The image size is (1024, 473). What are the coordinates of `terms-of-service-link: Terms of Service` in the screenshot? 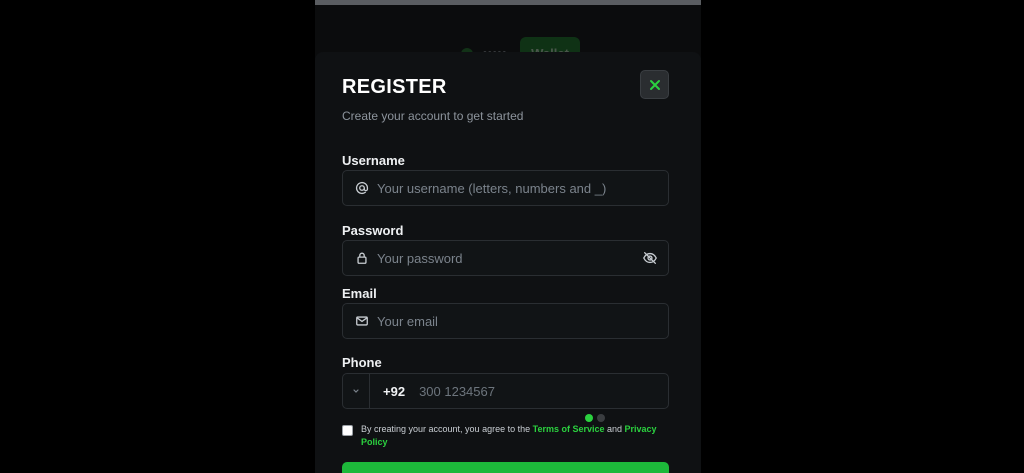 It's located at (569, 429).